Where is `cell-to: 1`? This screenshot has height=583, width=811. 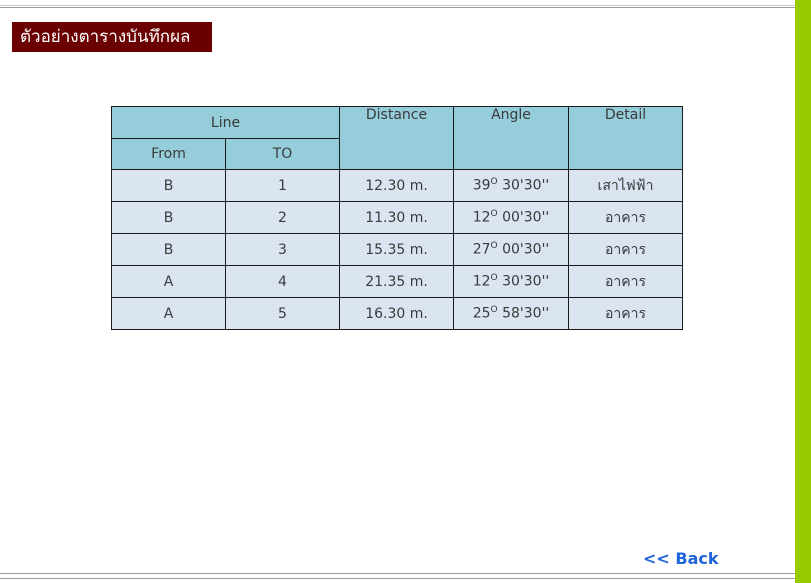
cell-to: 1 is located at coordinates (282, 185).